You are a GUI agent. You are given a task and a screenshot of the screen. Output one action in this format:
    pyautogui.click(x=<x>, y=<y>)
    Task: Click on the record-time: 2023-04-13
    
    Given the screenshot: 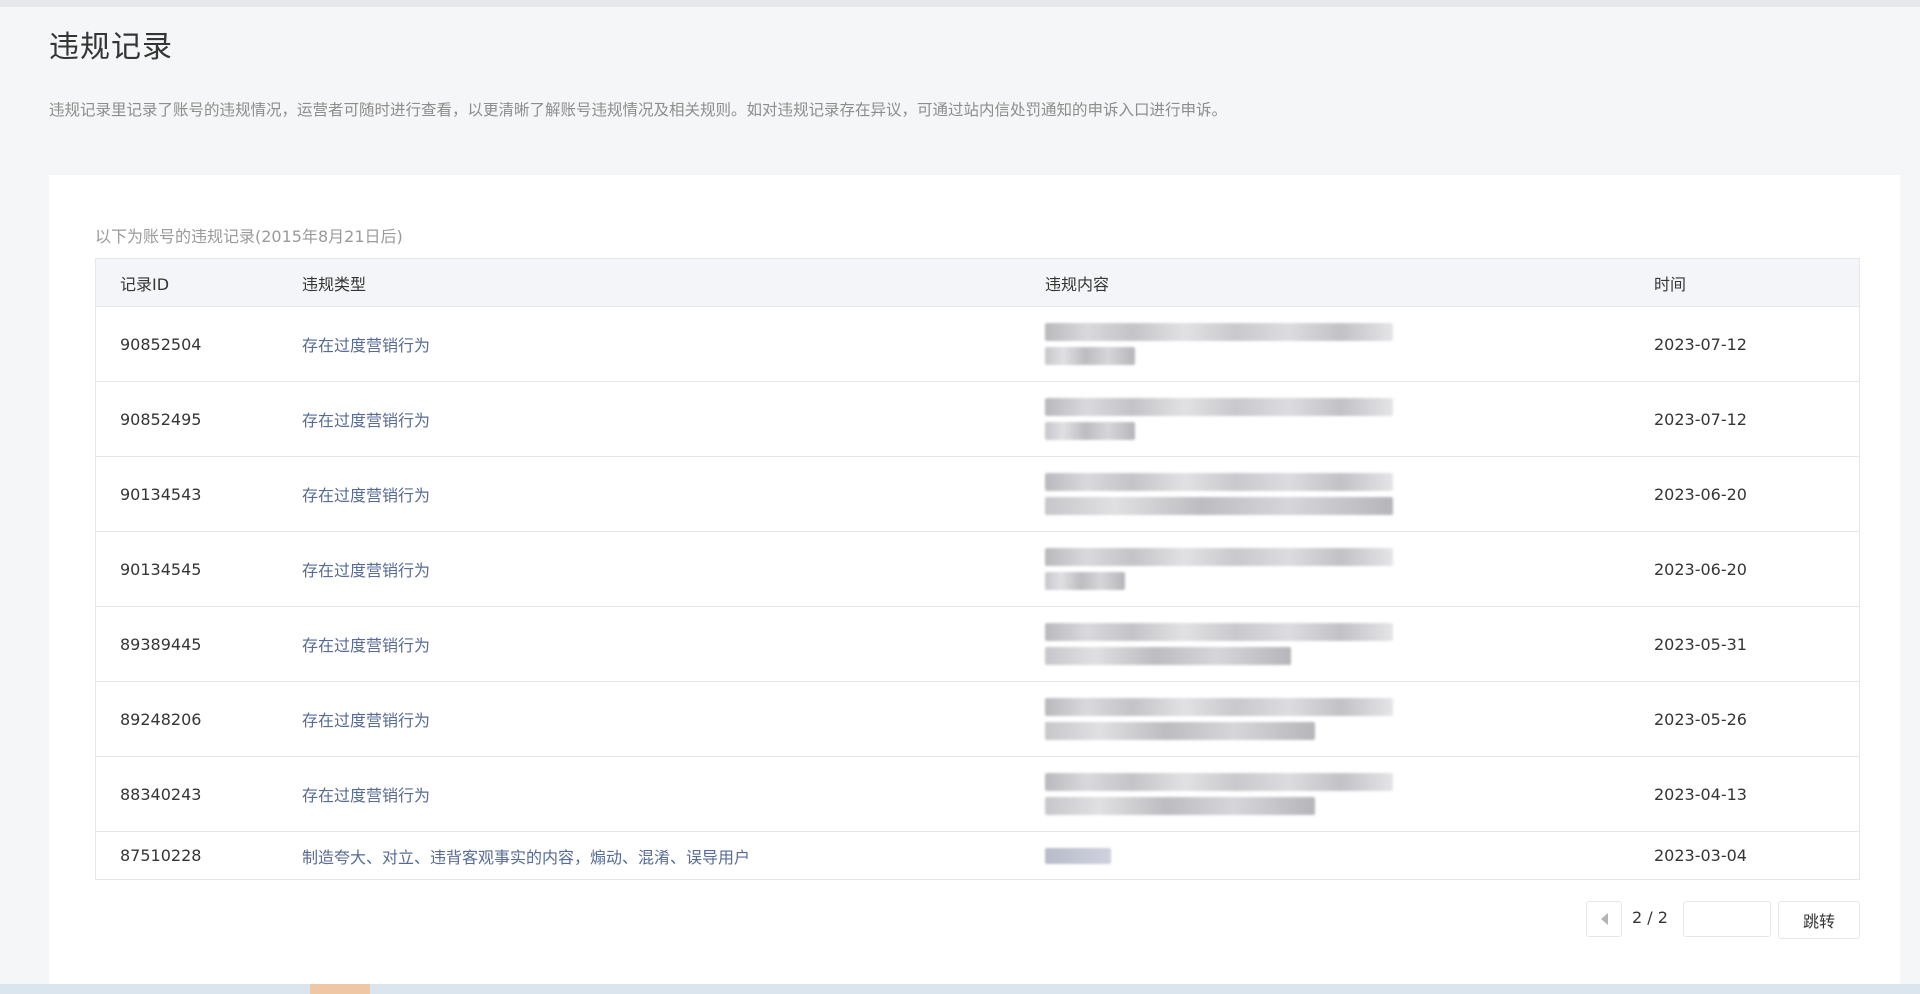 What is the action you would take?
    pyautogui.click(x=1700, y=794)
    